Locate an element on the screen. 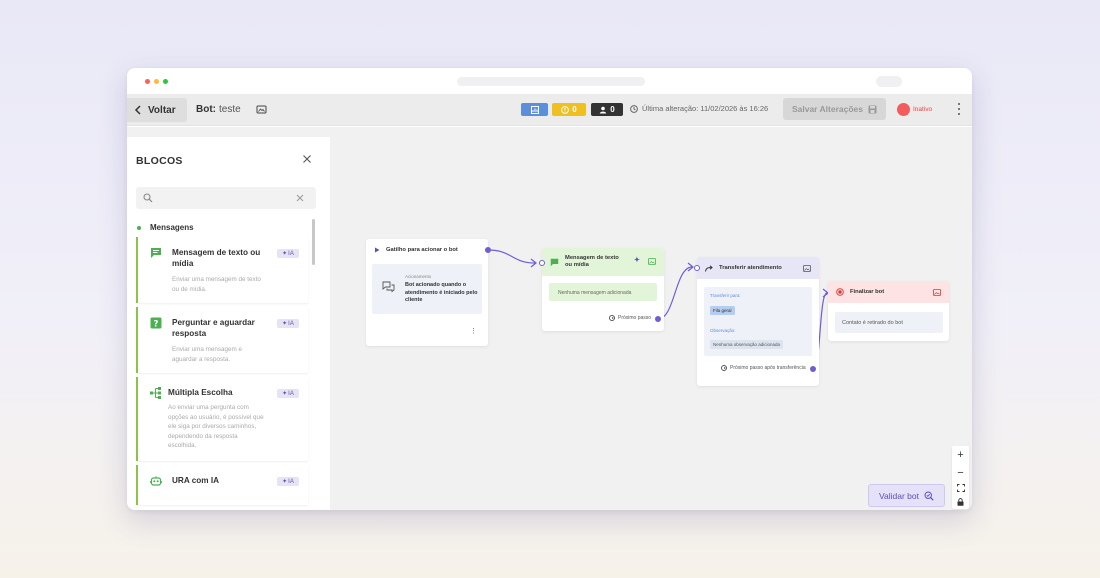 The width and height of the screenshot is (1100, 578). edit-image-icon is located at coordinates (261, 109).